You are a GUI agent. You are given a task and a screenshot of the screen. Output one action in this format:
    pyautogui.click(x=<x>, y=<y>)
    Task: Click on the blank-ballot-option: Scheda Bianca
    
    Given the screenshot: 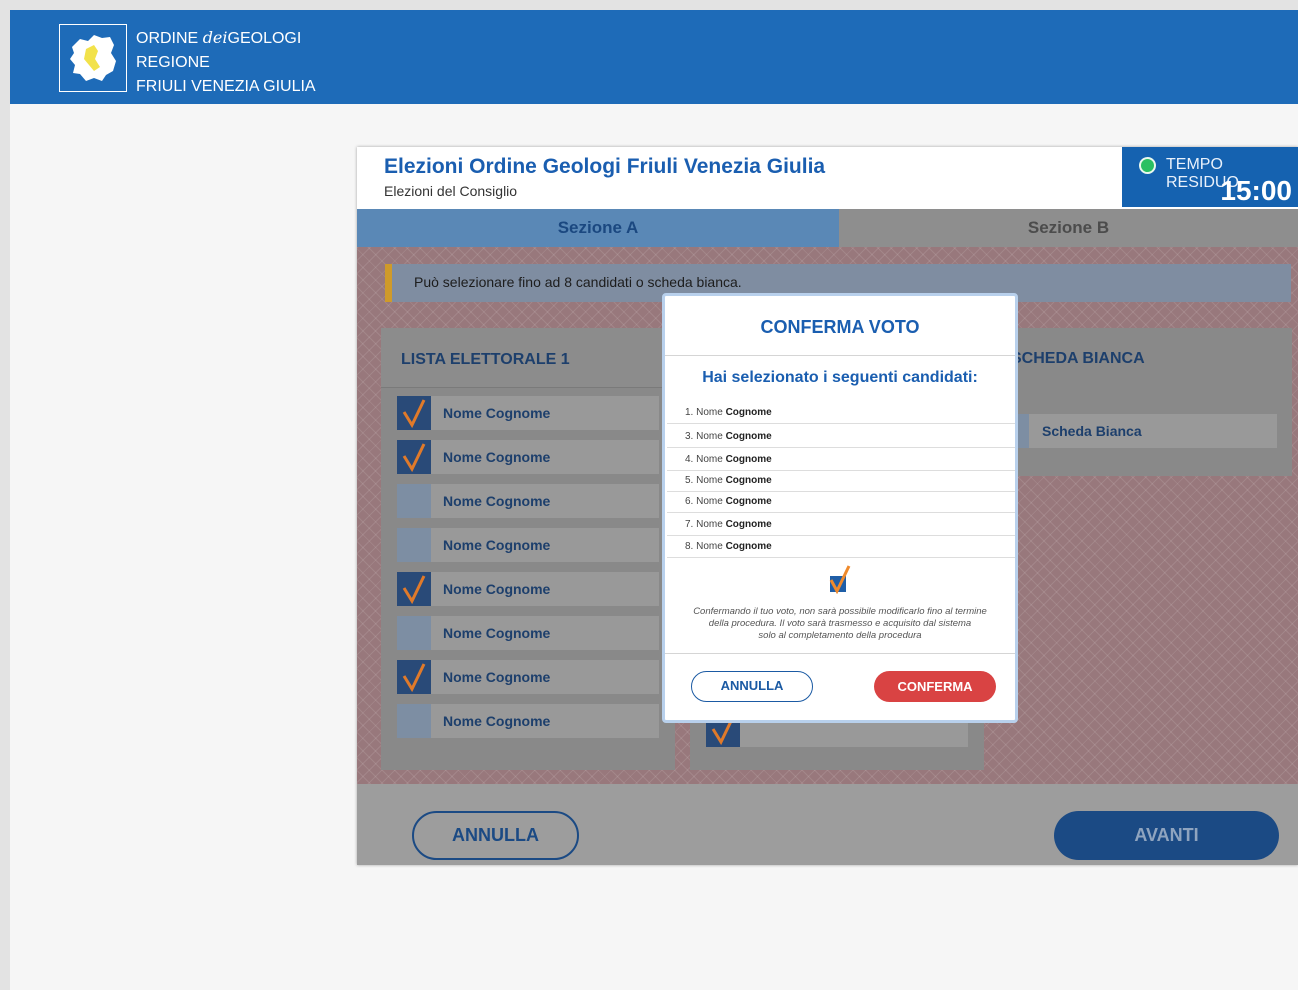 What is the action you would take?
    pyautogui.click(x=1137, y=431)
    